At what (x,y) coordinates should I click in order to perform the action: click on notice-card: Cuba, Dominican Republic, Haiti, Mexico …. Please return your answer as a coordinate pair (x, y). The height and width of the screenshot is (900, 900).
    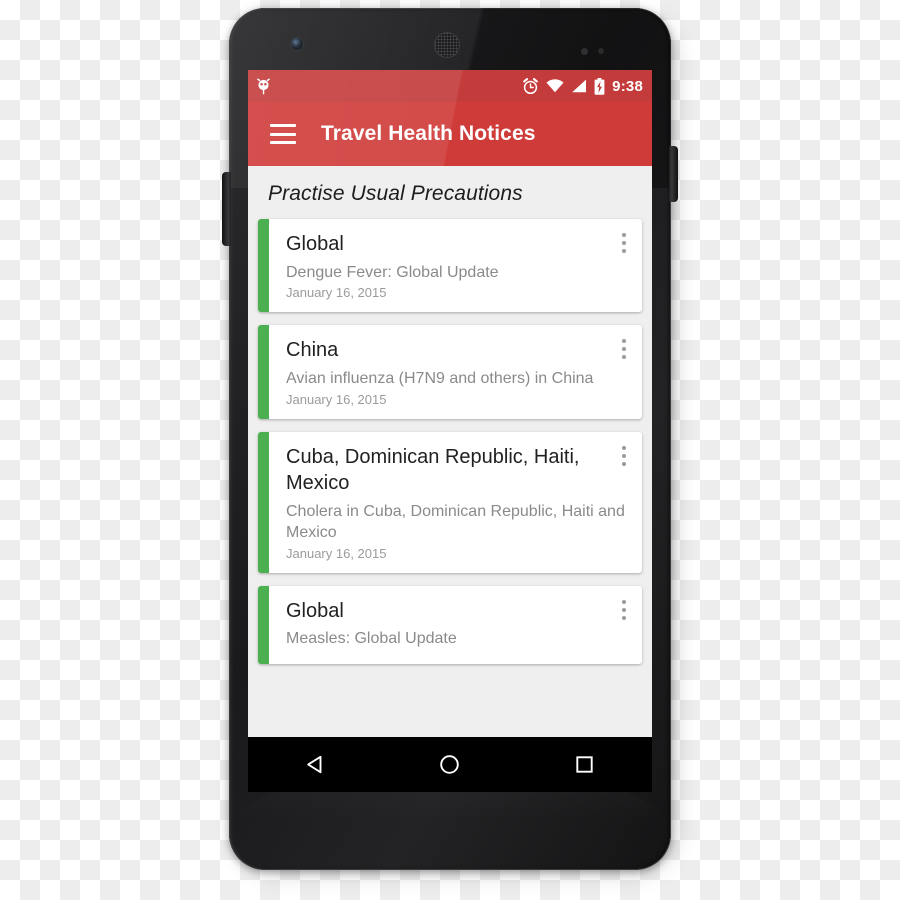
    Looking at the image, I should click on (450, 502).